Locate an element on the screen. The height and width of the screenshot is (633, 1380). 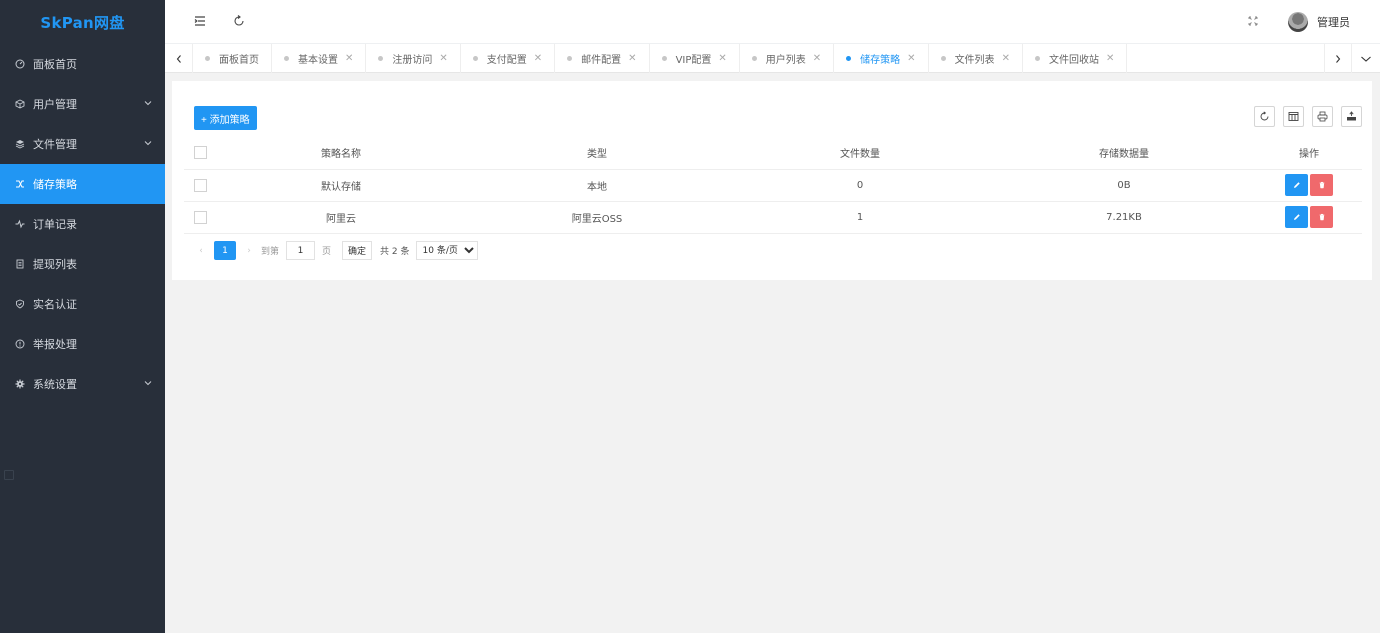
sidebar-item-reports: 举报处理 is located at coordinates (82, 344).